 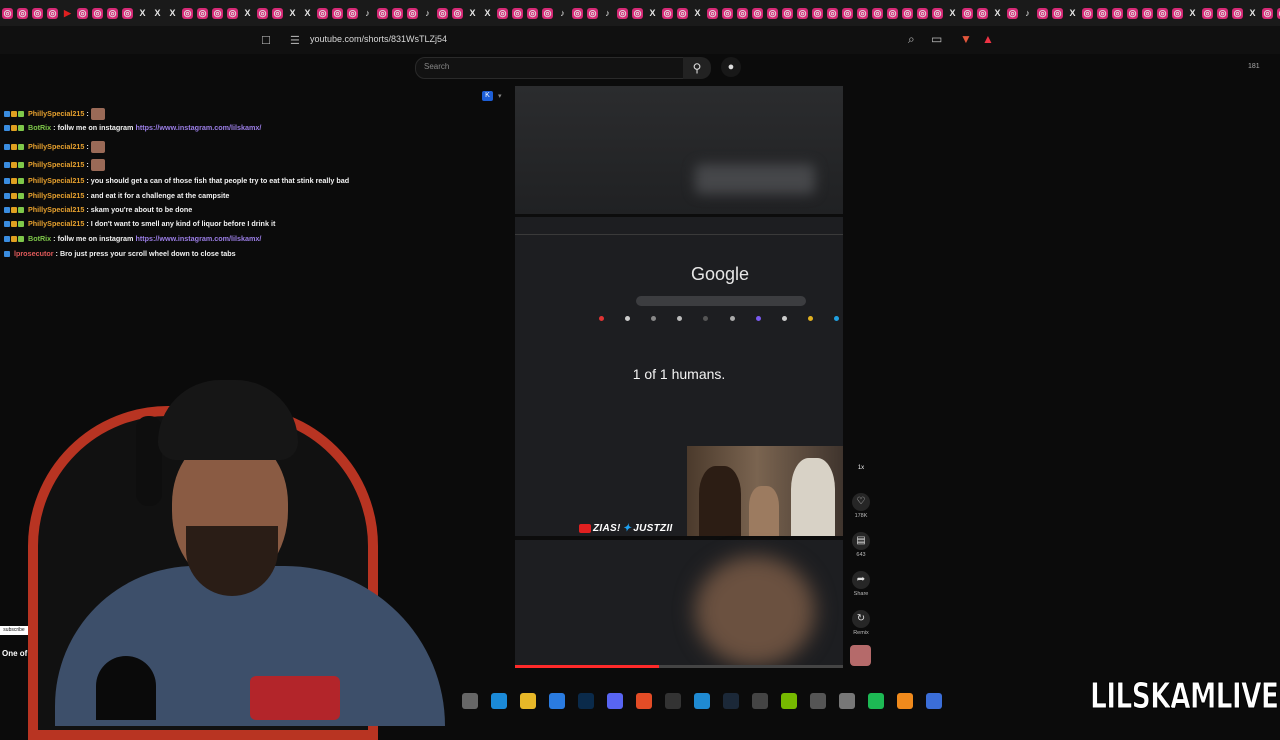 I want to click on rewards-icon: ▲, so click(x=988, y=39).